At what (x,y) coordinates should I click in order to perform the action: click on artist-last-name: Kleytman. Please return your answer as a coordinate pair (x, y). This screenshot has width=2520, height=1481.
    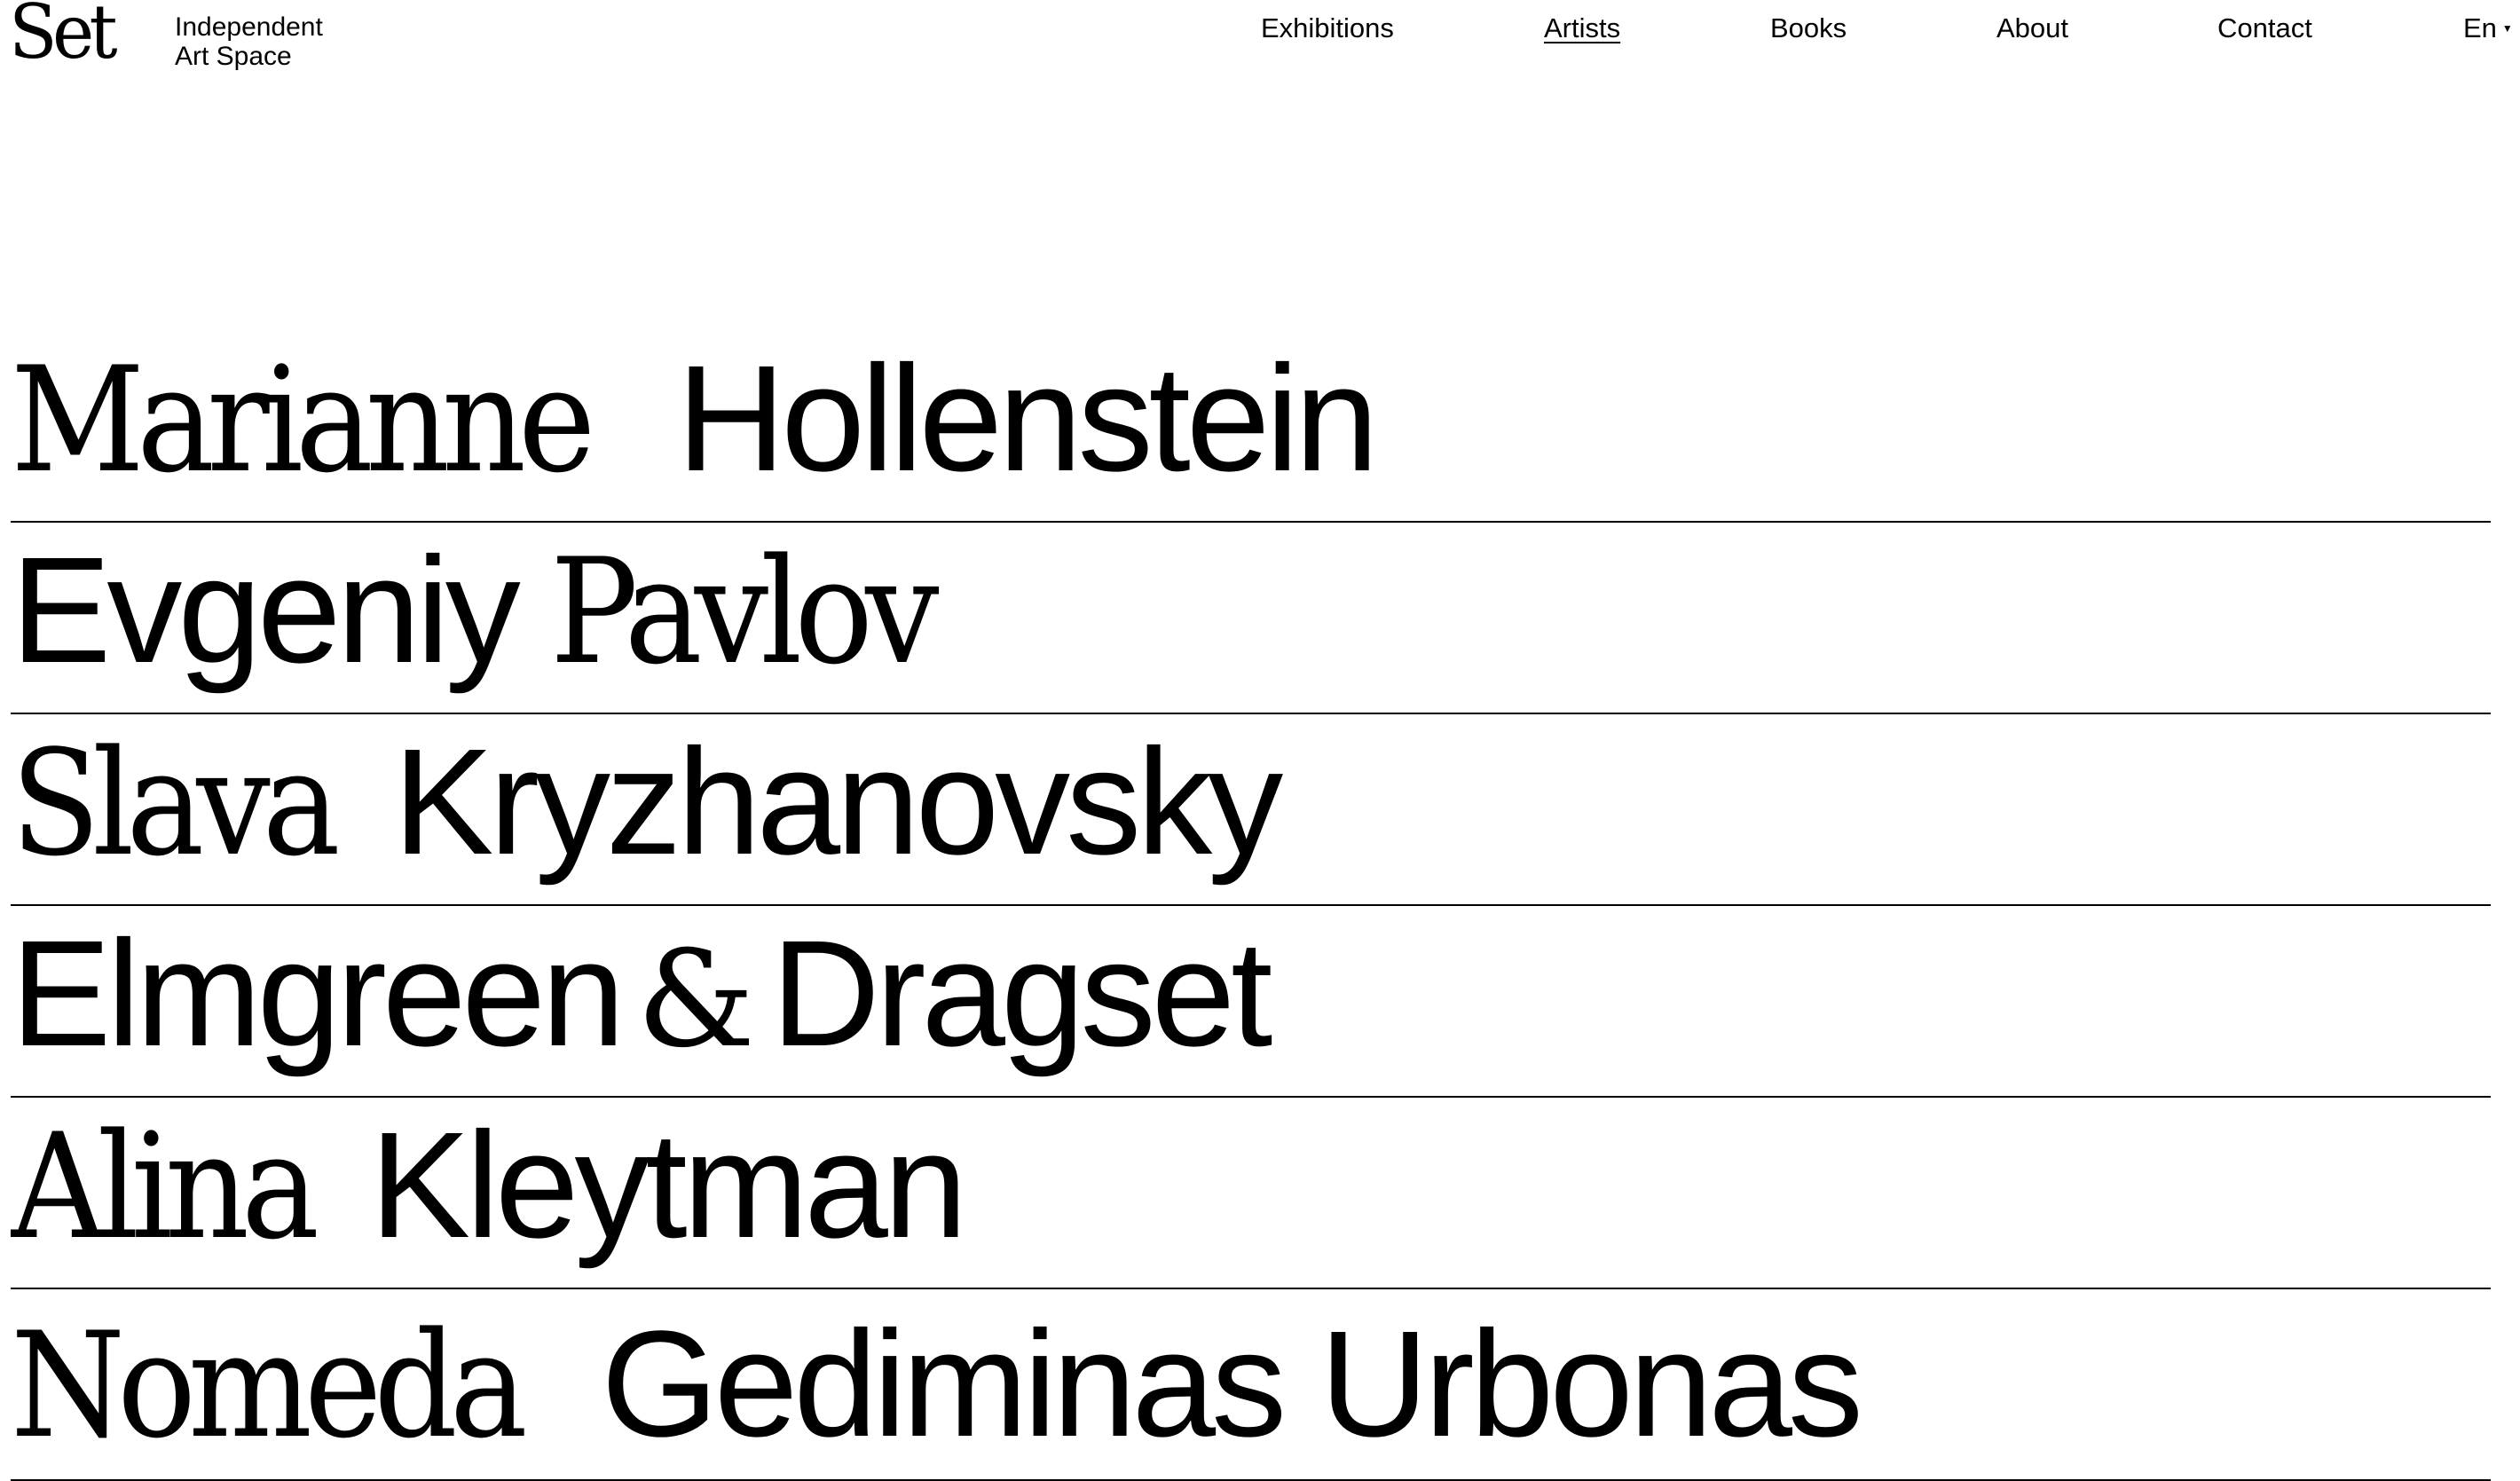
    Looking at the image, I should click on (668, 1185).